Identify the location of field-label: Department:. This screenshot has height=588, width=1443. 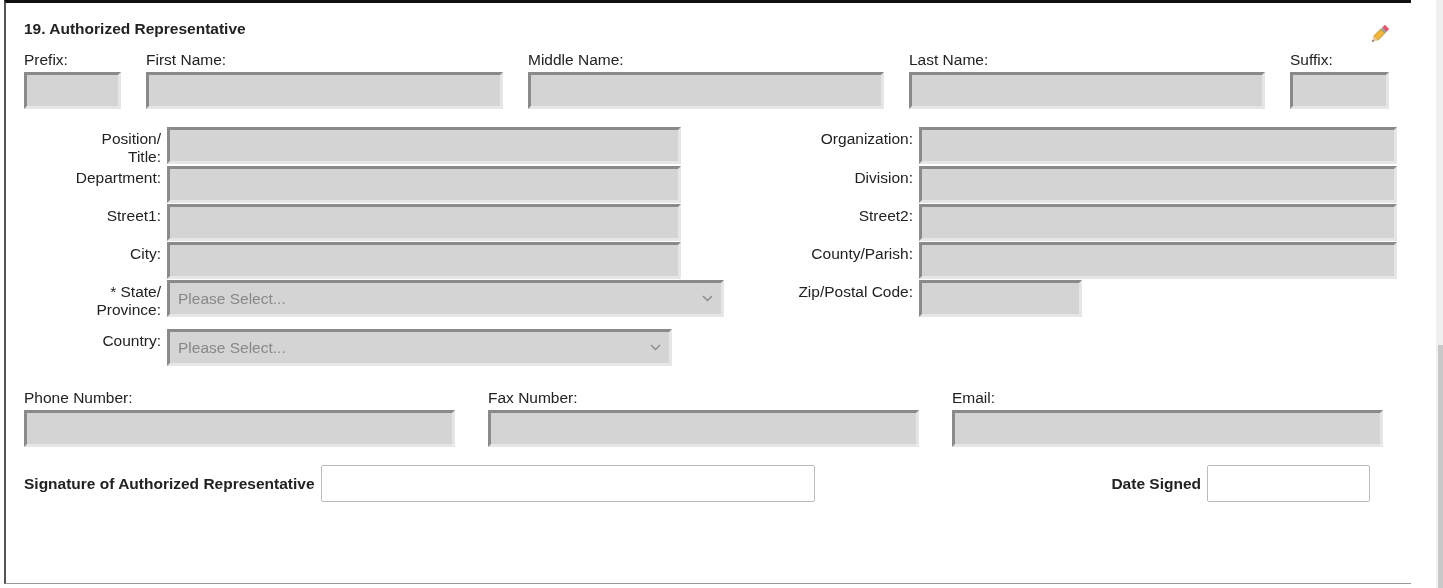
(117, 179).